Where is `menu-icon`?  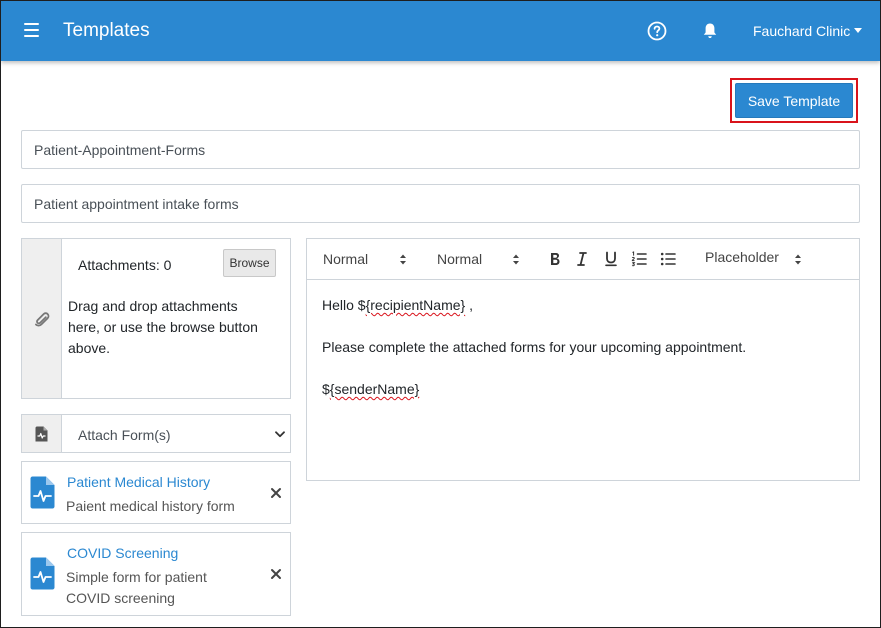 menu-icon is located at coordinates (31, 30).